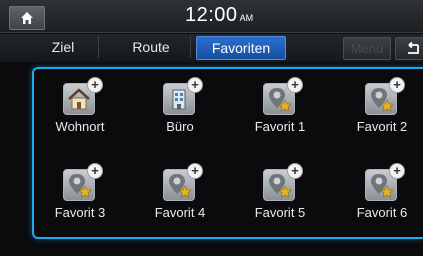 The width and height of the screenshot is (423, 256). What do you see at coordinates (63, 47) in the screenshot?
I see `tab-ziel: Ziel` at bounding box center [63, 47].